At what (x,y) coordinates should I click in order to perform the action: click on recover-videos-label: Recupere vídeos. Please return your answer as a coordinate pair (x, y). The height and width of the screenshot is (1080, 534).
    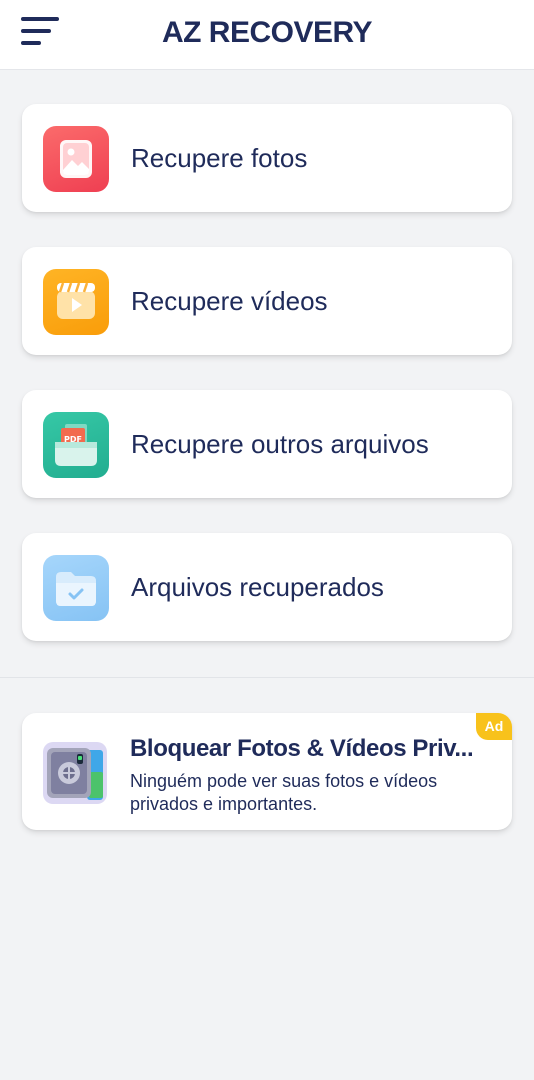
    Looking at the image, I should click on (229, 301).